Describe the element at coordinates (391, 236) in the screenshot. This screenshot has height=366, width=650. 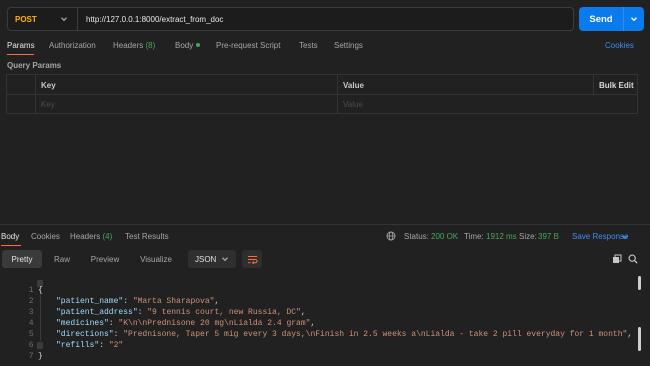
I see `globe-icon` at that location.